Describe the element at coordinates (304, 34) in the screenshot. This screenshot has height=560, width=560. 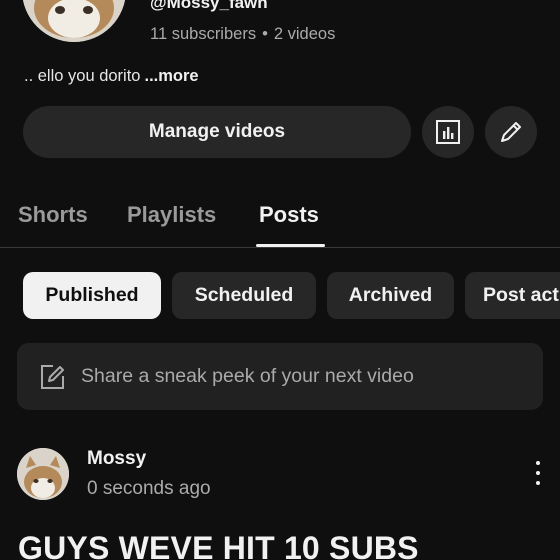
I see `video-count: 2 videos` at that location.